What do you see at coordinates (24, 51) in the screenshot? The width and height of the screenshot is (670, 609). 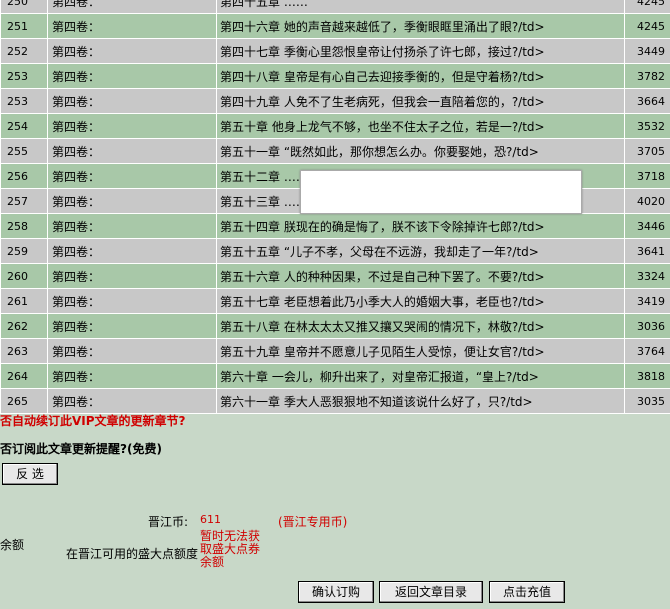 I see `chapter-number: 252` at bounding box center [24, 51].